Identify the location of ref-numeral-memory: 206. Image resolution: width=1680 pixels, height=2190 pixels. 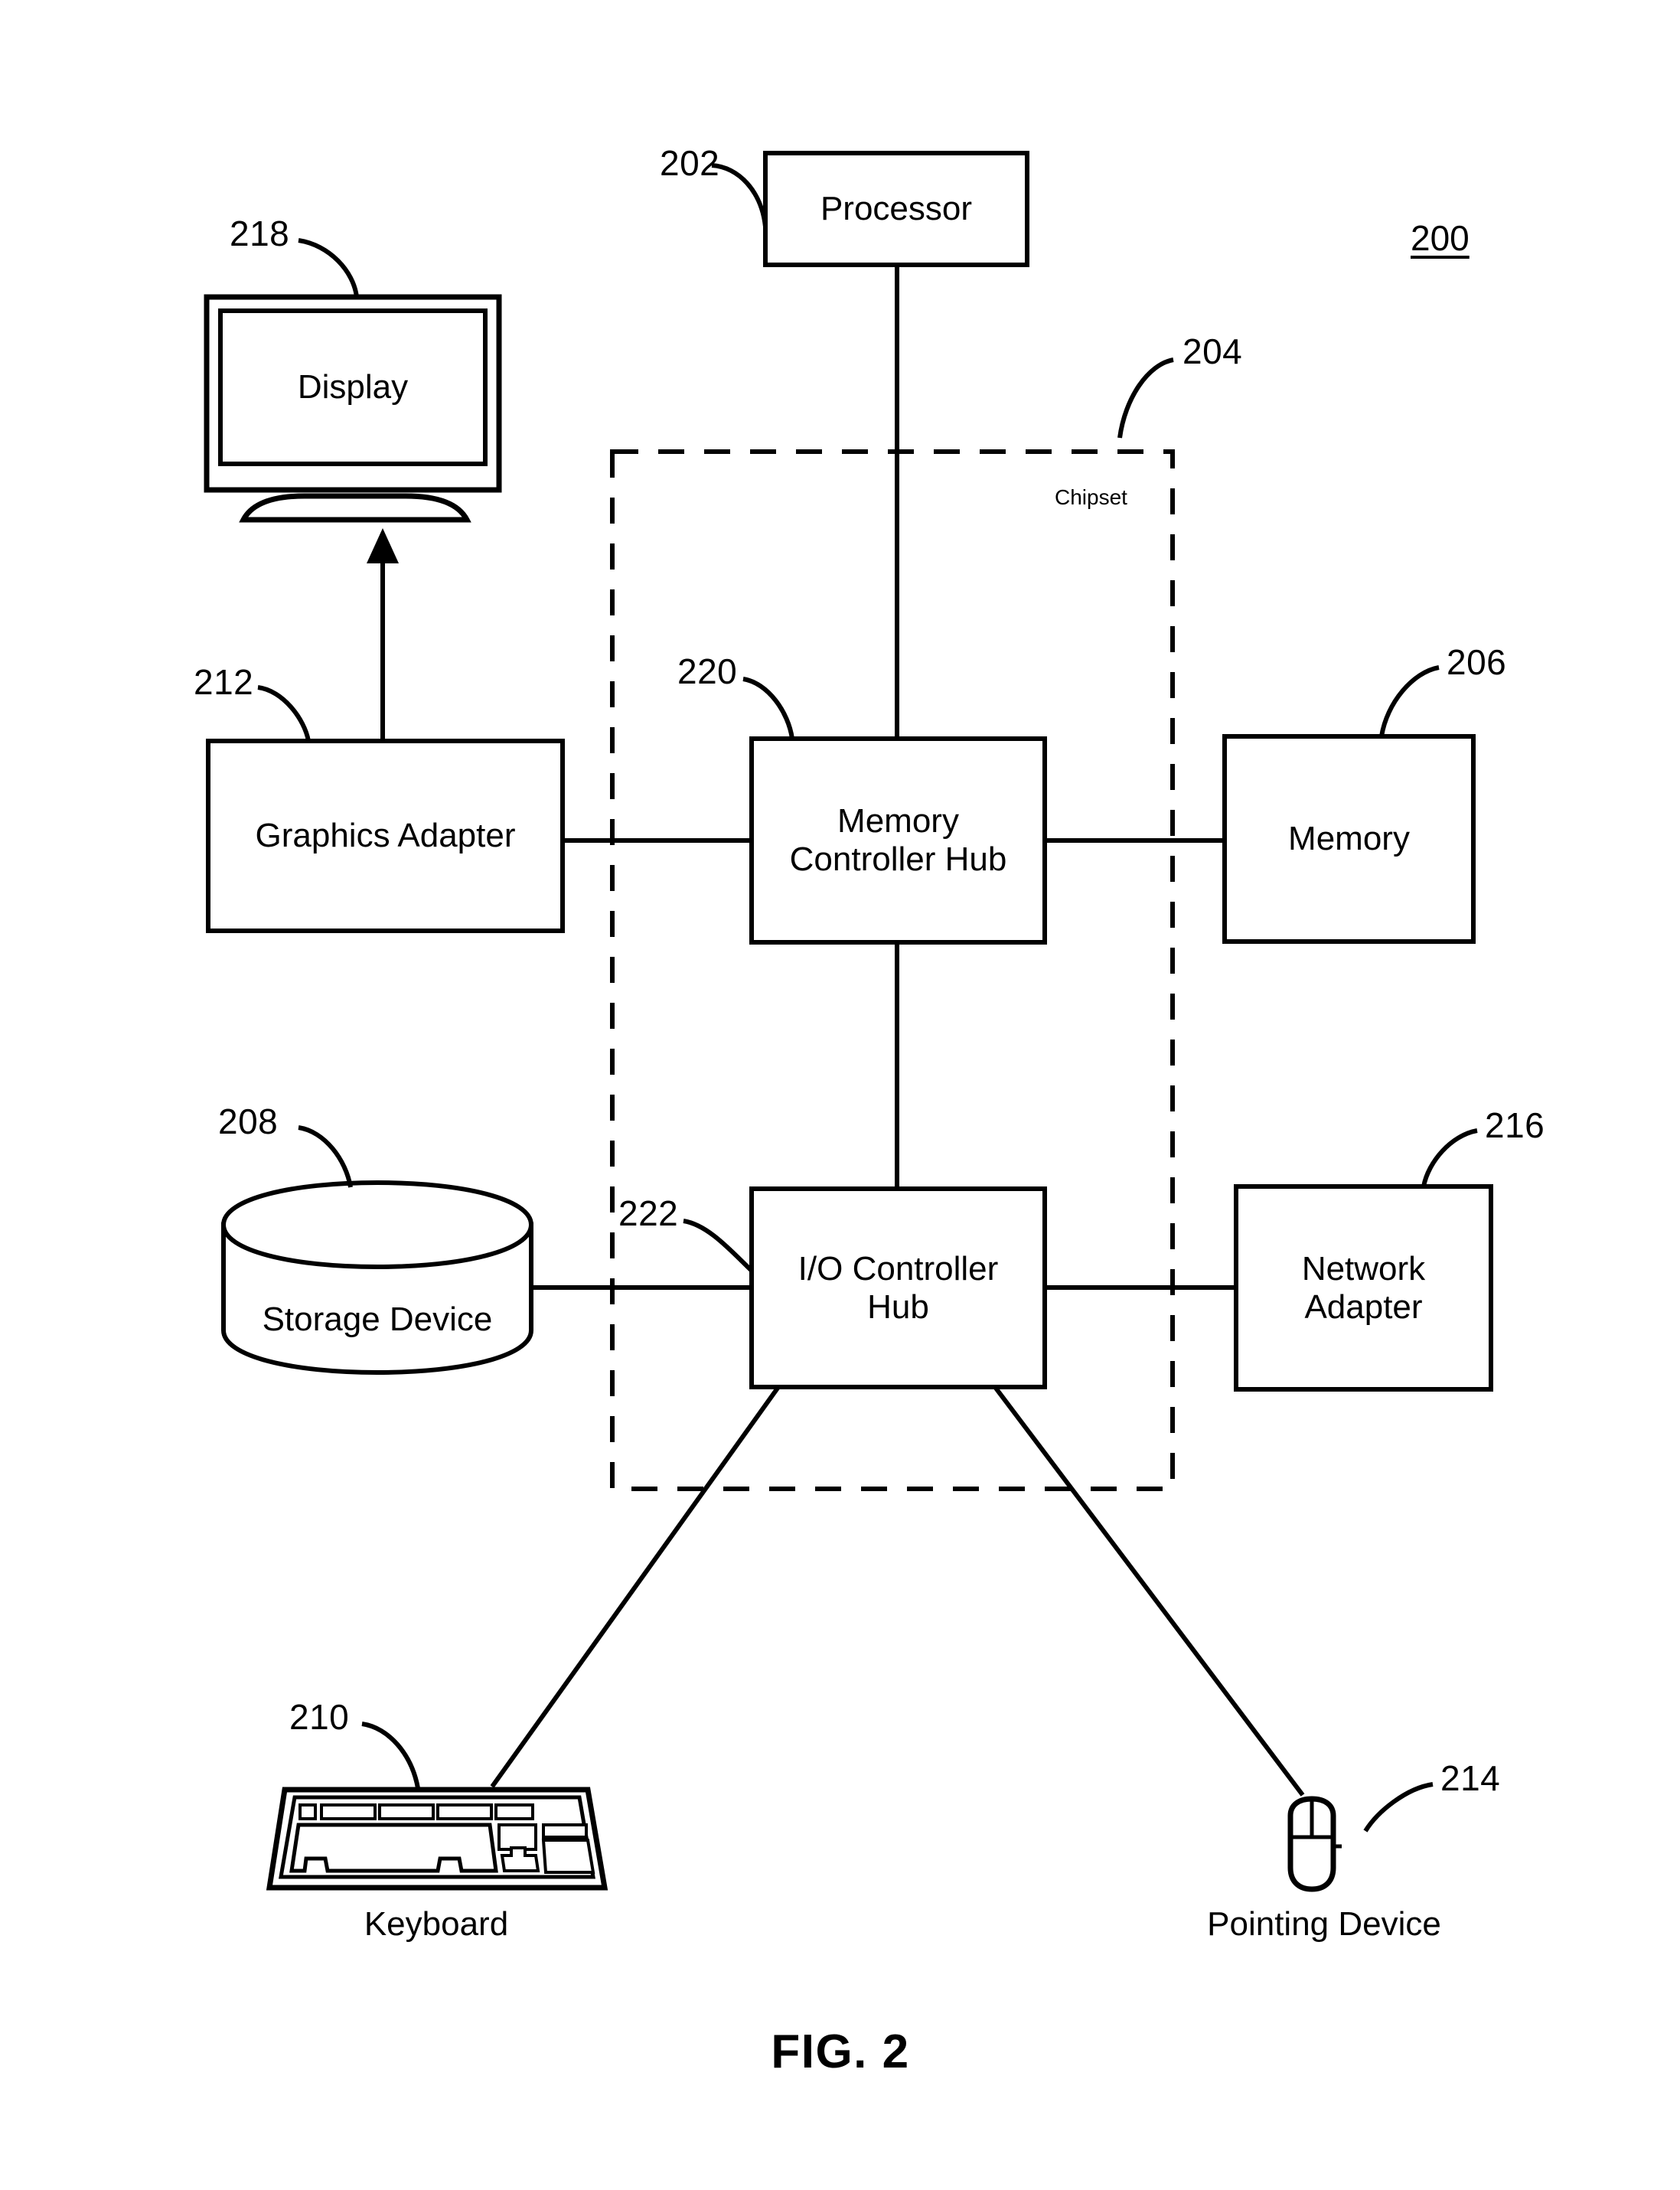
(1477, 662).